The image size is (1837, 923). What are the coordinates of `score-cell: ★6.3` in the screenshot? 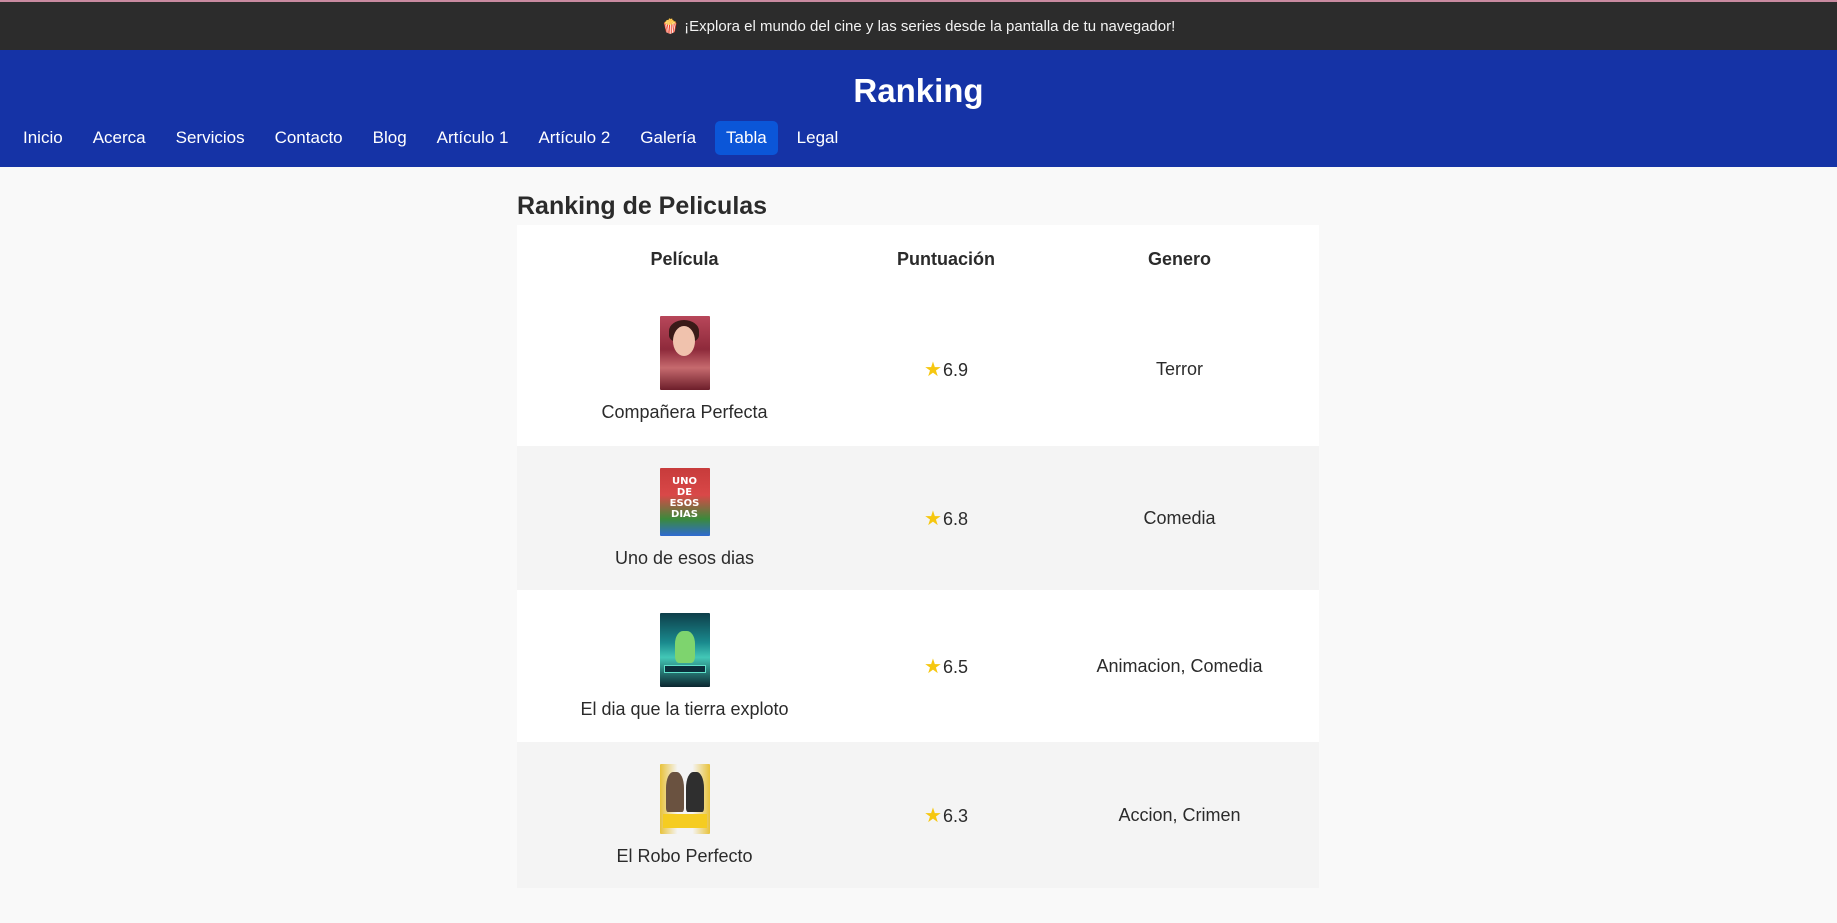 It's located at (946, 815).